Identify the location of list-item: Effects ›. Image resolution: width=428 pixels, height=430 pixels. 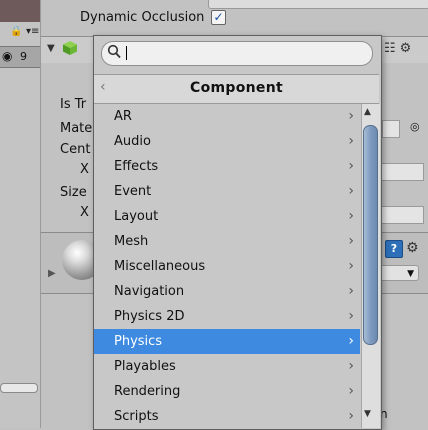
(227, 166).